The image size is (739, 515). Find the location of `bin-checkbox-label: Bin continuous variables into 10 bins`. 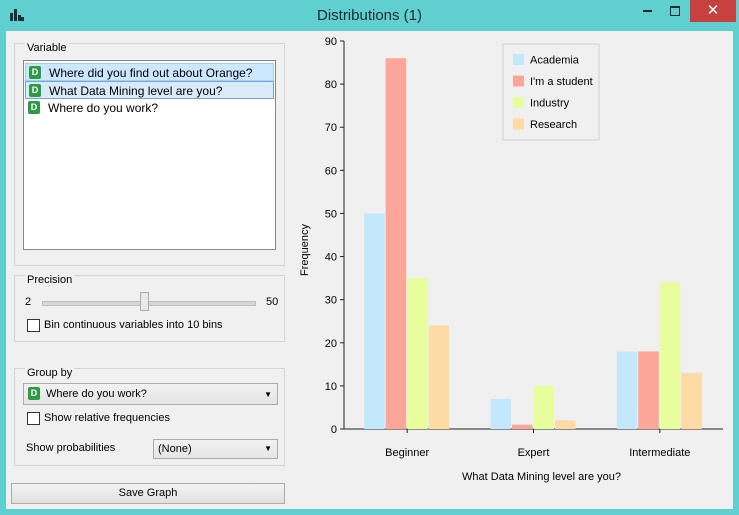

bin-checkbox-label: Bin continuous variables into 10 bins is located at coordinates (133, 325).